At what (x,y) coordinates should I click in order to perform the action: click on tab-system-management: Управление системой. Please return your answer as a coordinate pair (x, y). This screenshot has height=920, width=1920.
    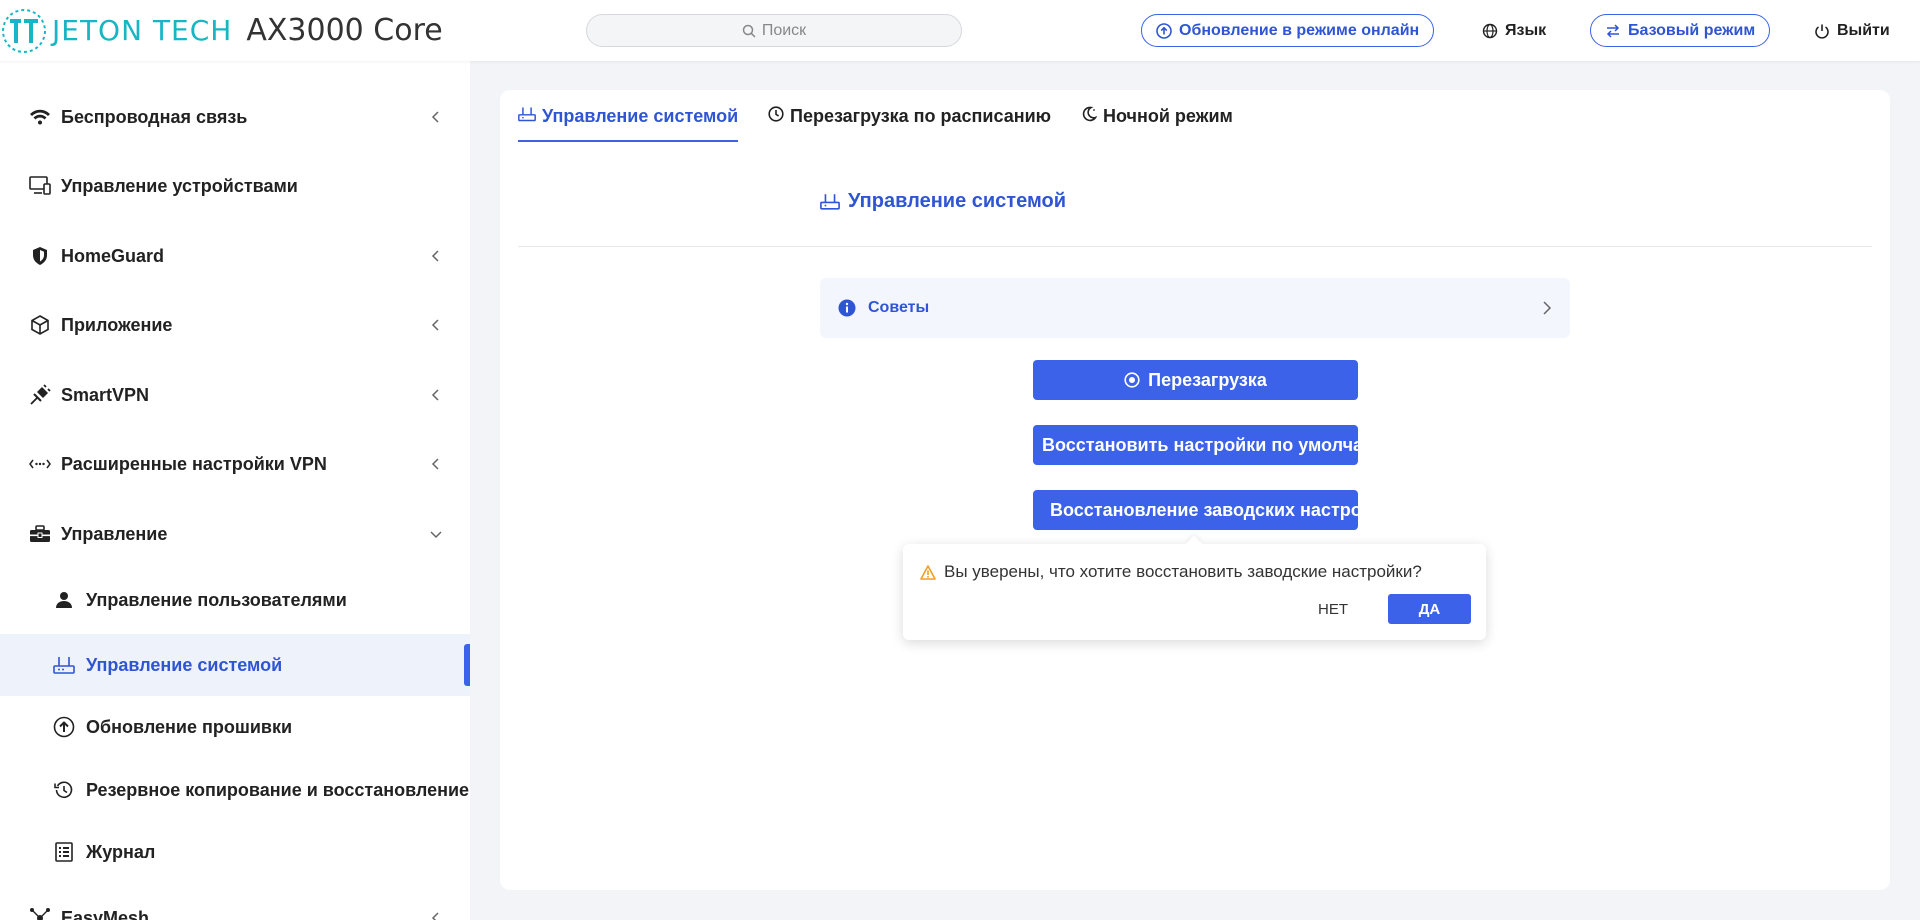
    Looking at the image, I should click on (628, 124).